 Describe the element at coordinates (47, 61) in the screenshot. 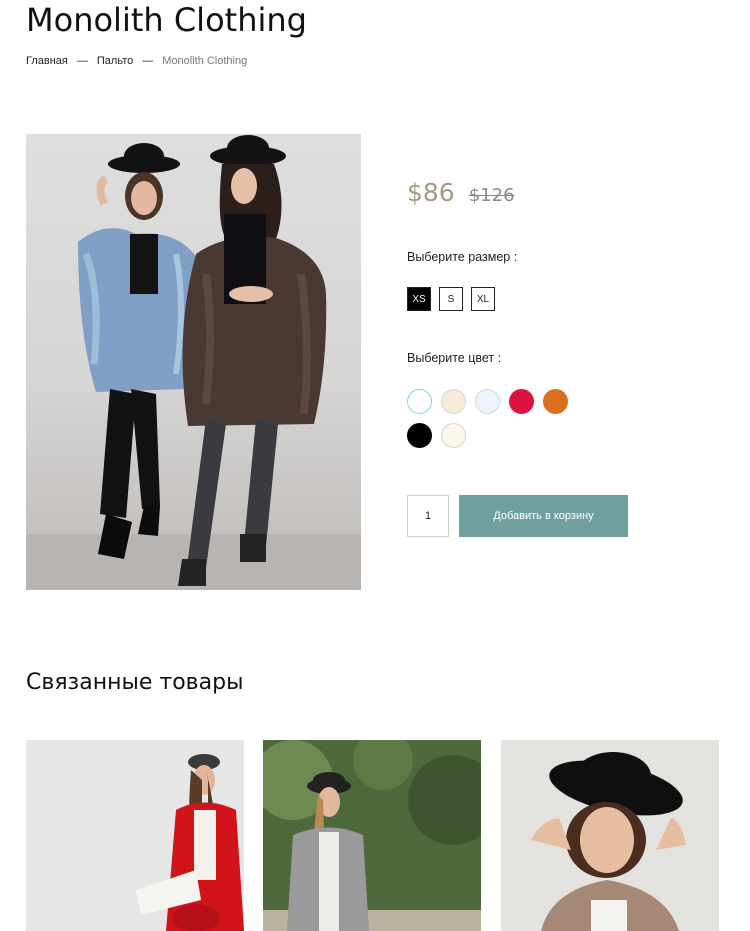

I see `breadcrumb-home-link: Главная` at that location.